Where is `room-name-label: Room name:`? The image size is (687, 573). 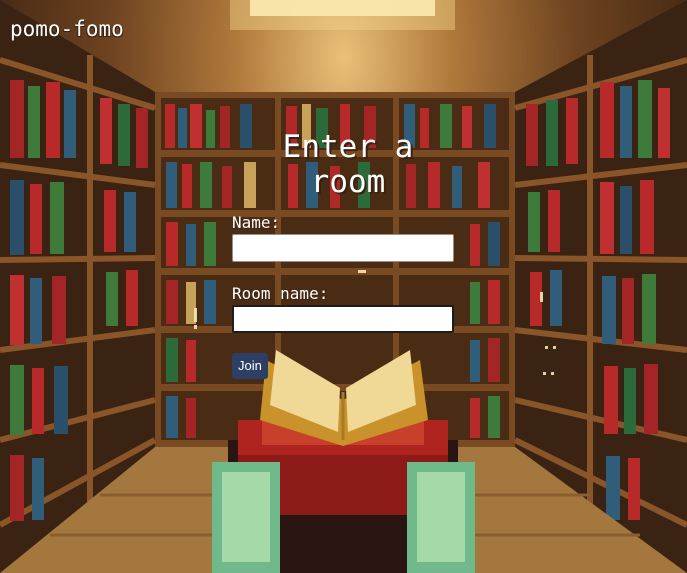
room-name-label: Room name: is located at coordinates (280, 293).